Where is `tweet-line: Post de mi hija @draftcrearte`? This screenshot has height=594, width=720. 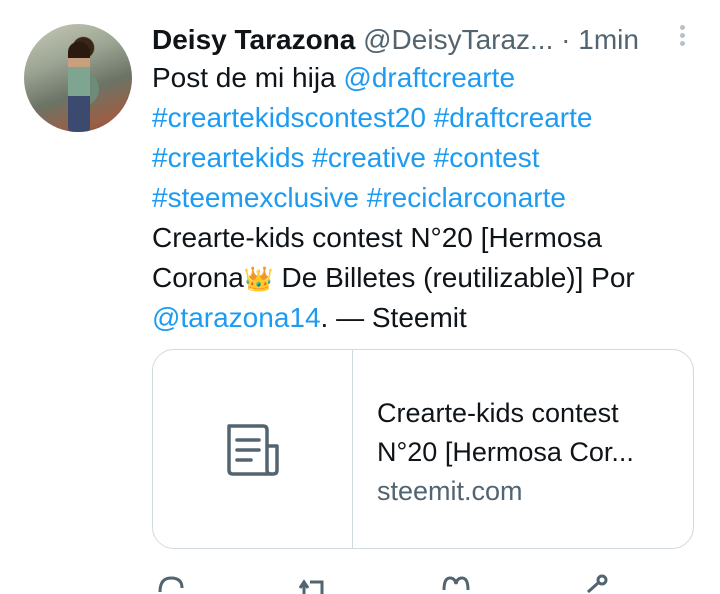 tweet-line: Post de mi hija @draftcrearte is located at coordinates (334, 77).